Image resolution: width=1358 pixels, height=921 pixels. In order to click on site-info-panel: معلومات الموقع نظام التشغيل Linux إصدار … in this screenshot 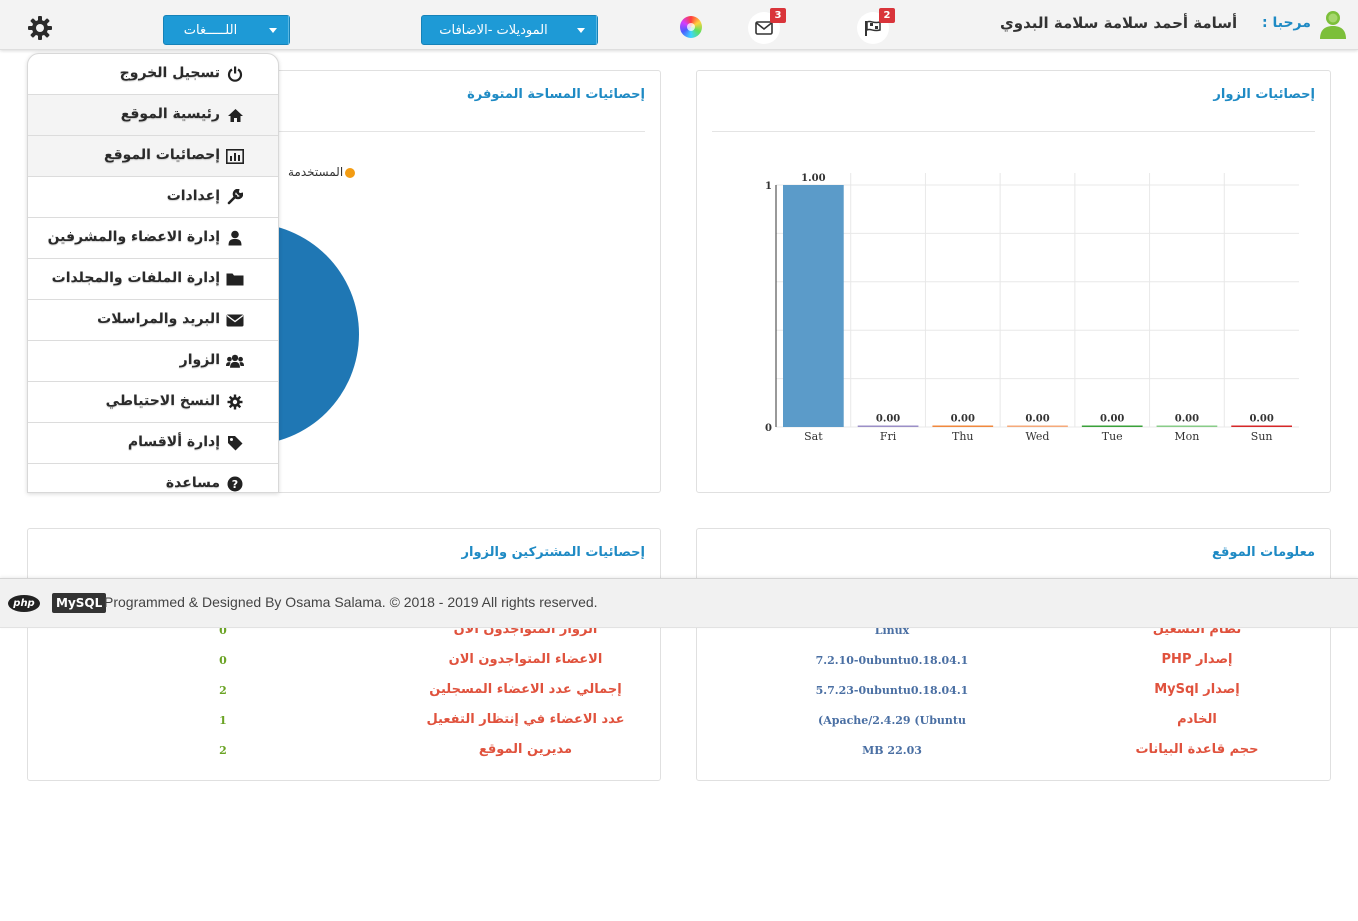, I will do `click(1013, 654)`.